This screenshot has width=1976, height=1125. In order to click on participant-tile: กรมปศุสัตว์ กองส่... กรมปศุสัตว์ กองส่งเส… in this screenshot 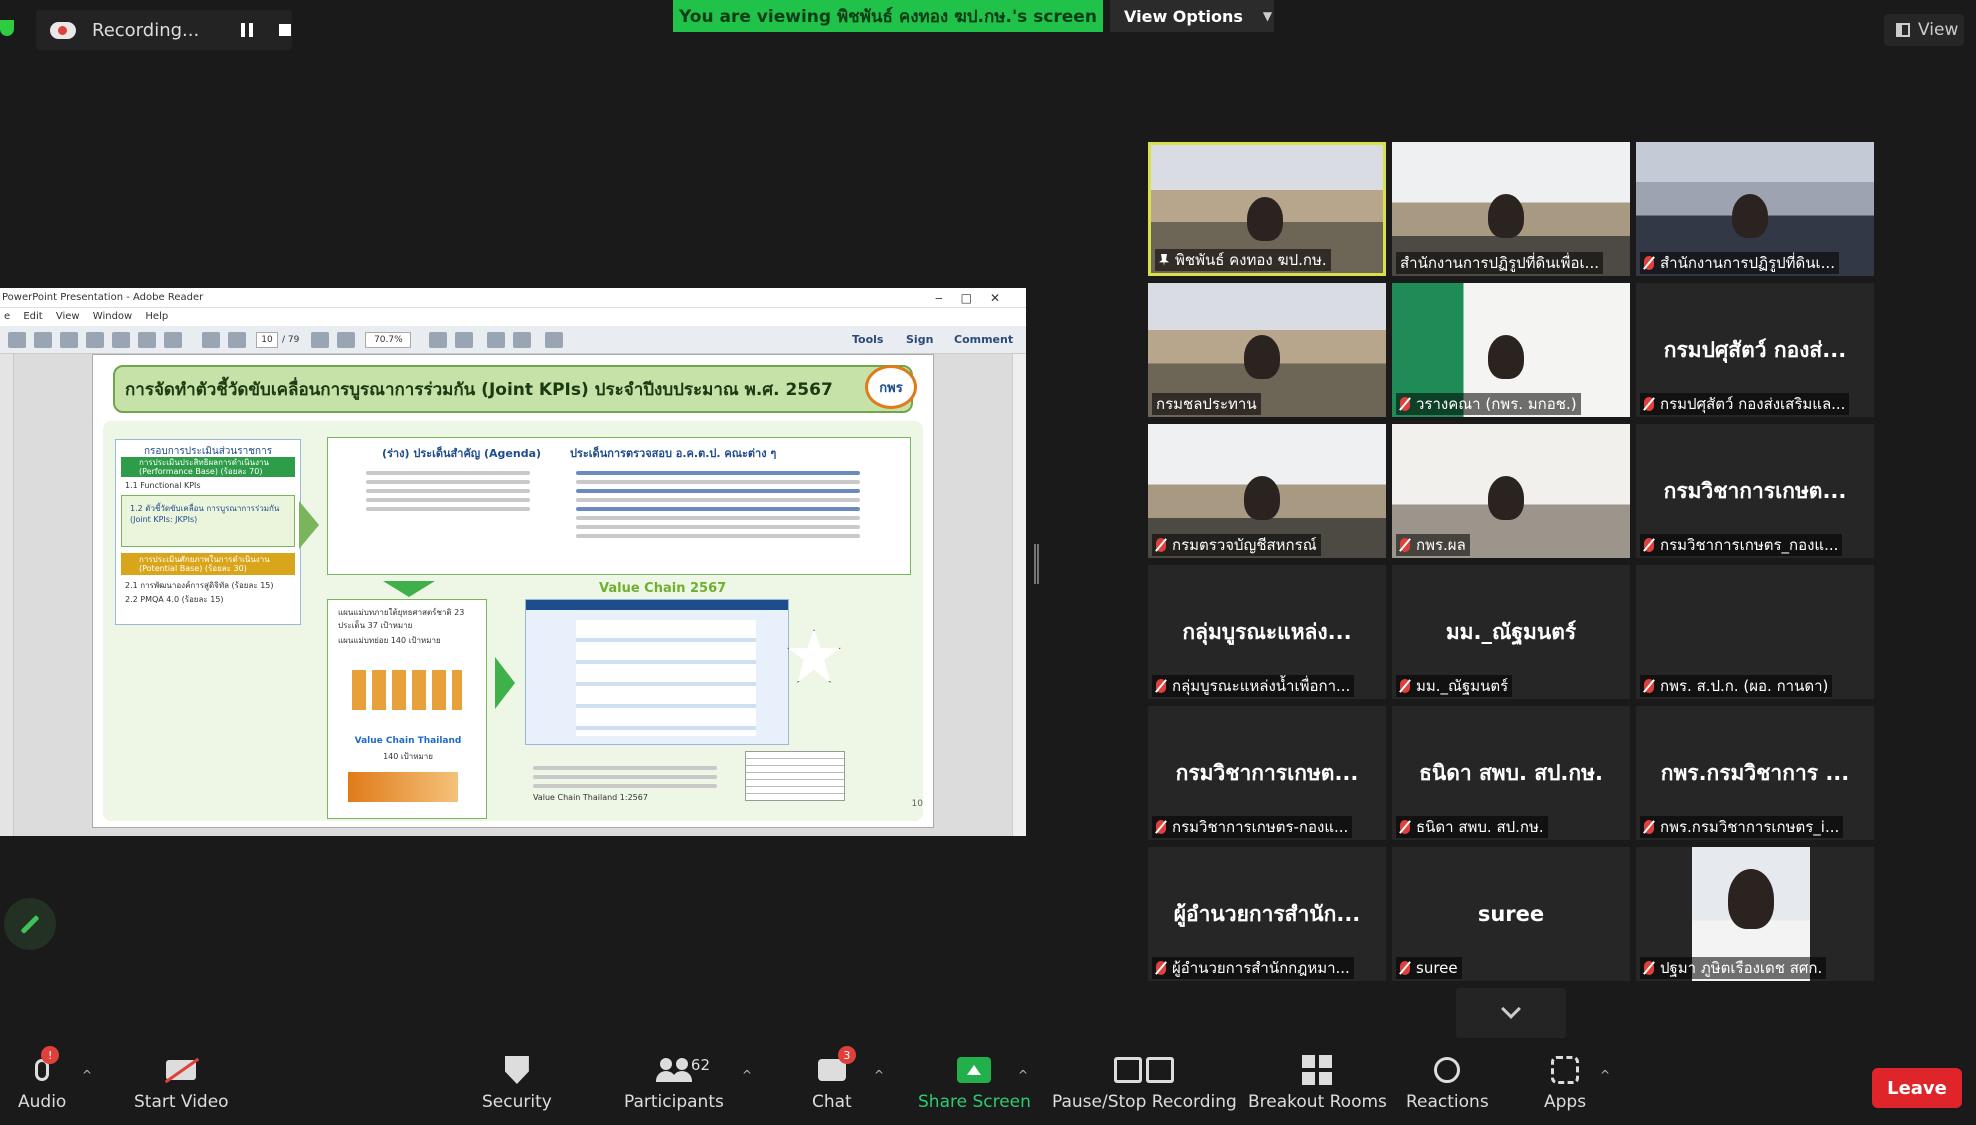, I will do `click(1755, 350)`.